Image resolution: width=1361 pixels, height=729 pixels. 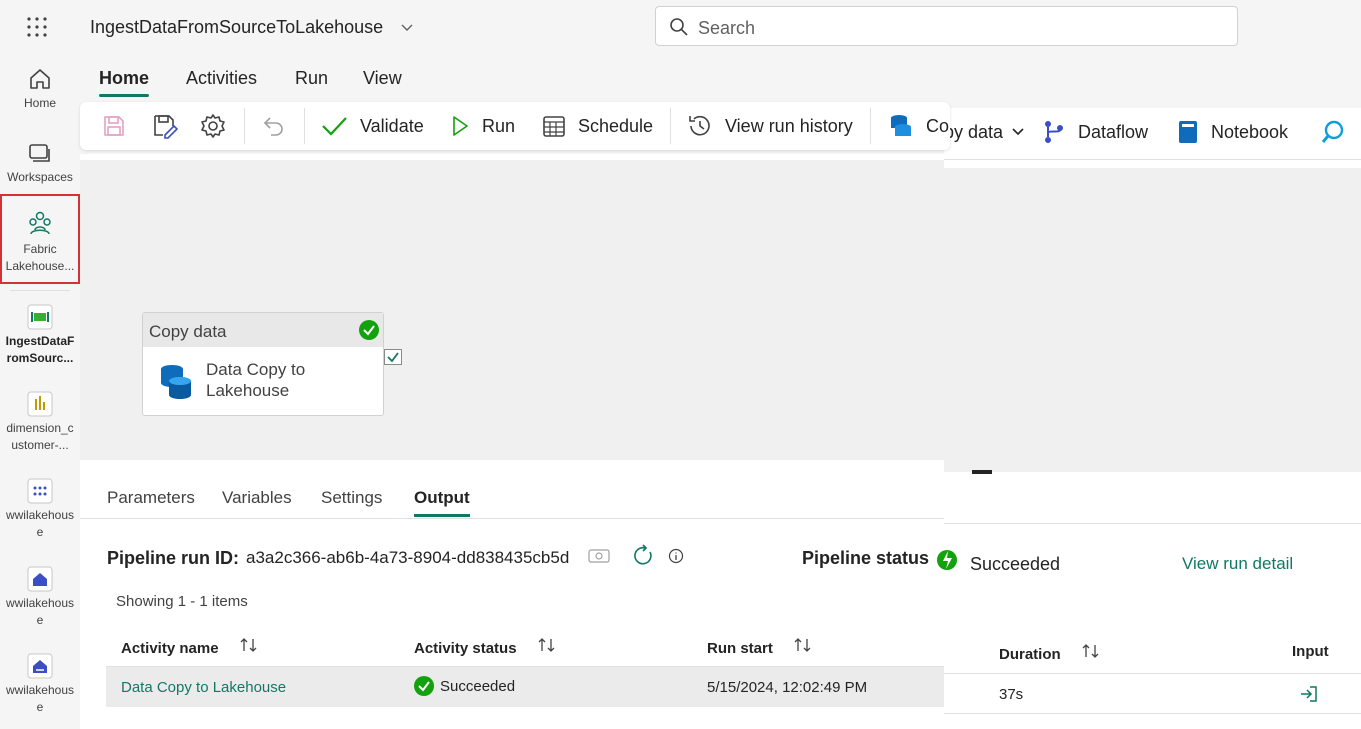 I want to click on tab-variables: Variables, so click(x=257, y=498).